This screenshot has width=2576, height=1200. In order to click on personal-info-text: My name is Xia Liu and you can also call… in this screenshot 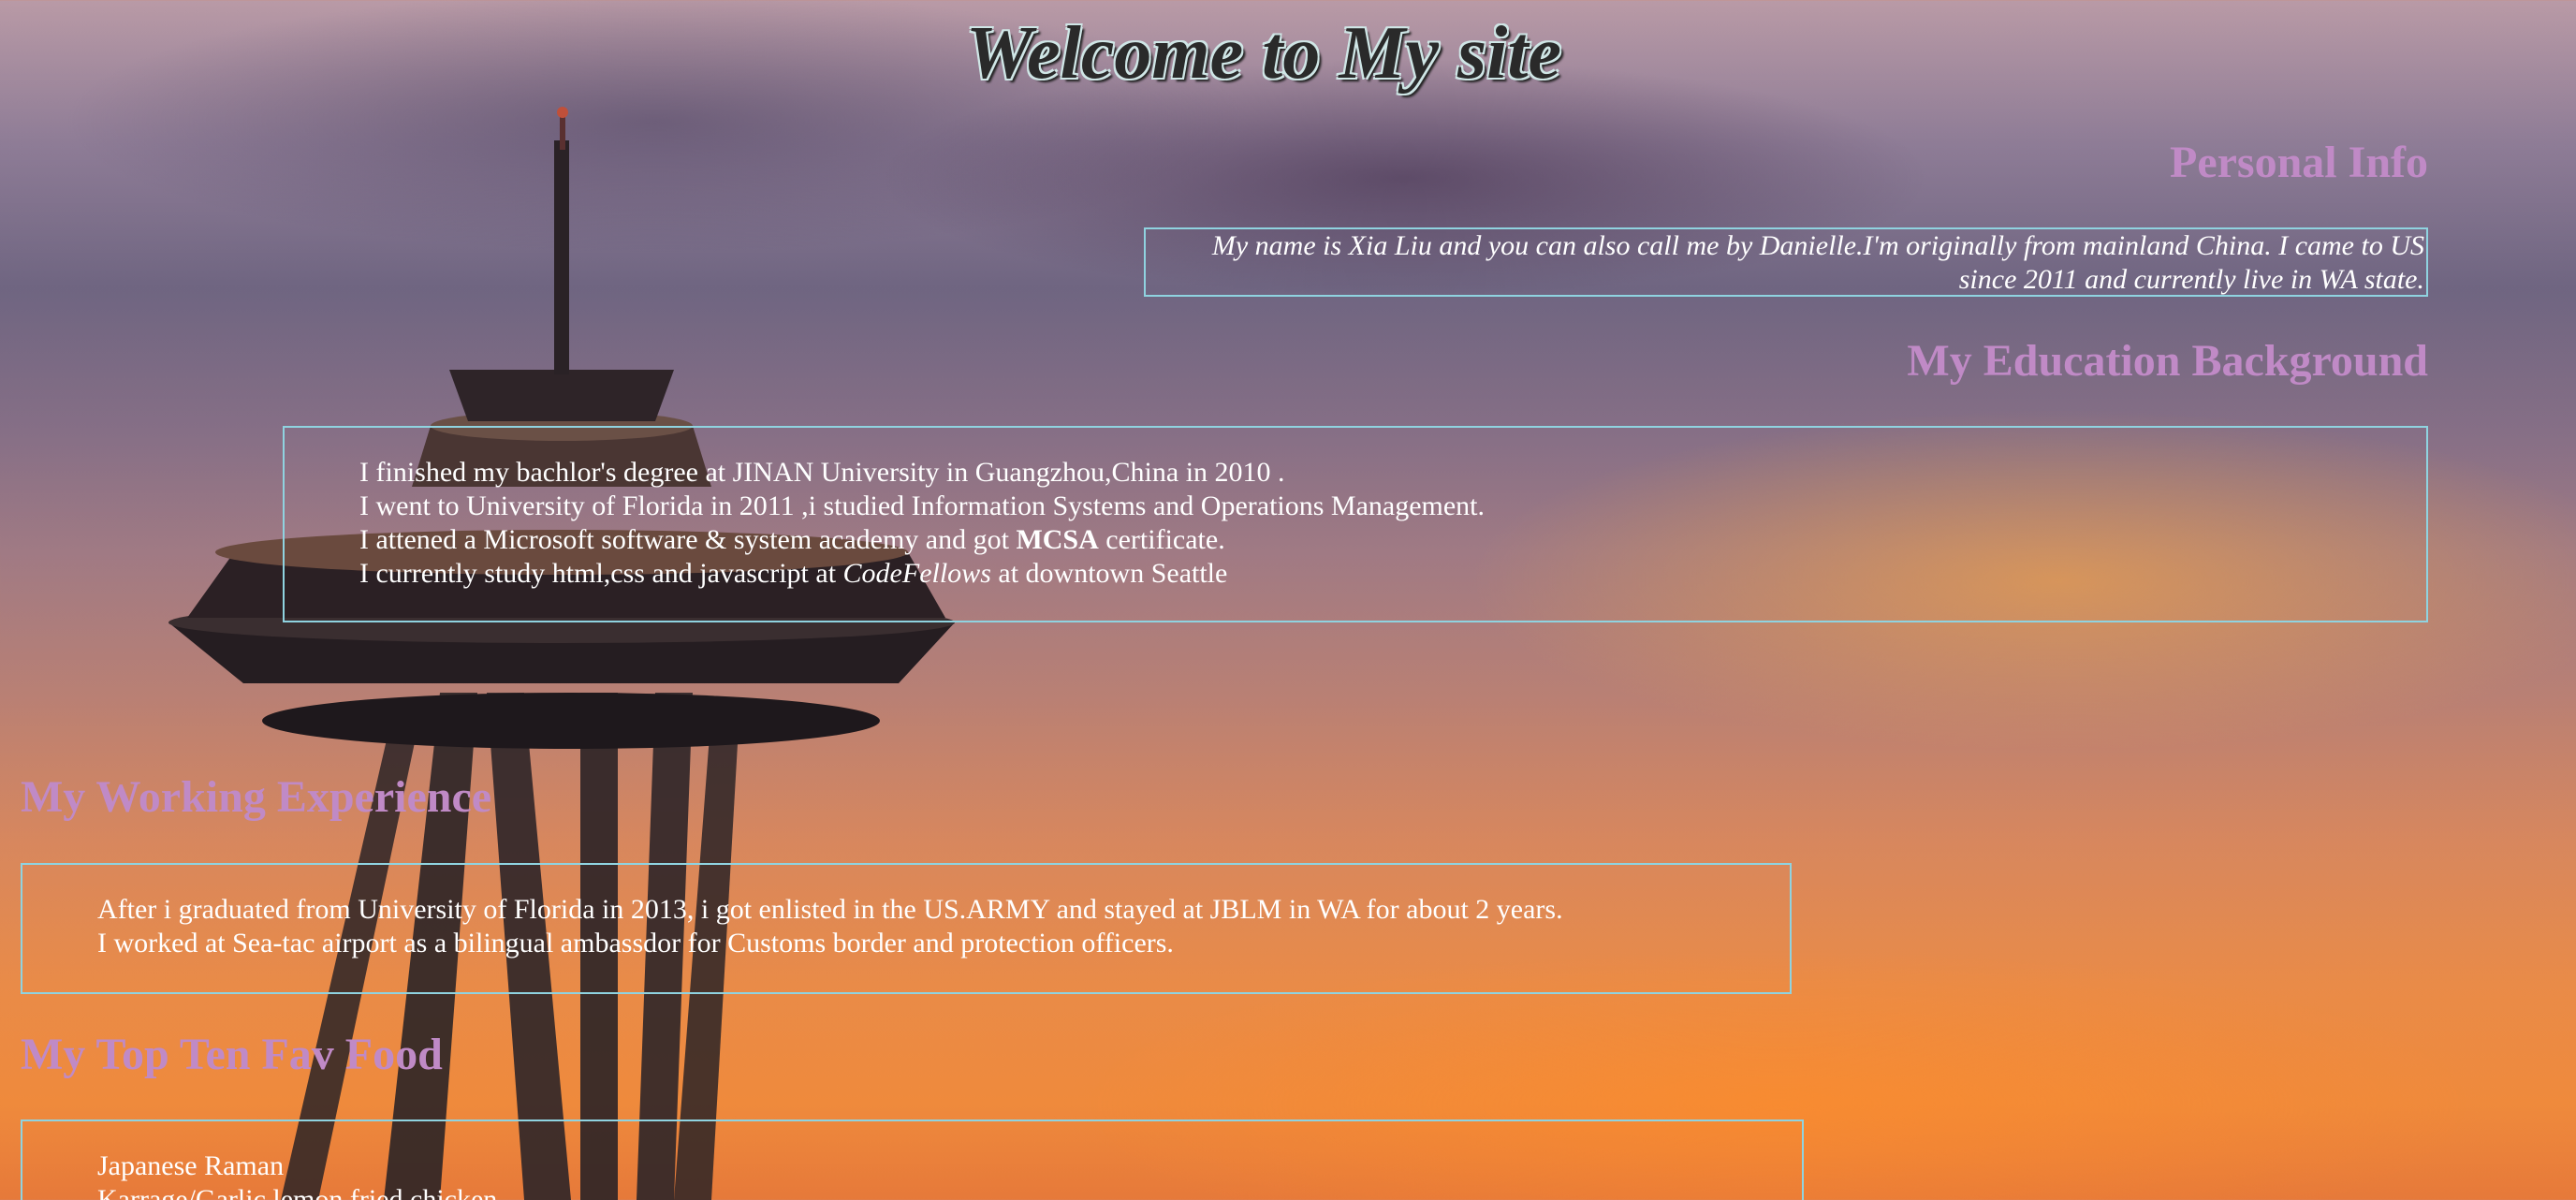, I will do `click(1817, 262)`.